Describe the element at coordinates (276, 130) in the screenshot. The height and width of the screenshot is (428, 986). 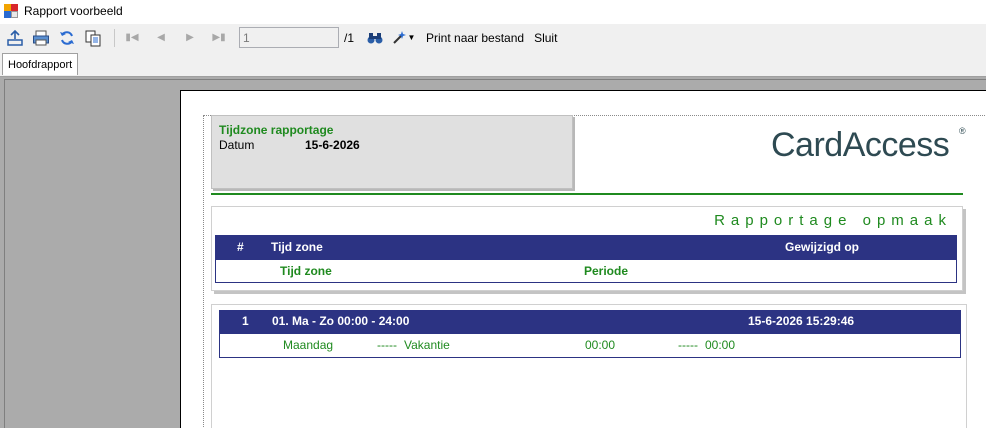
I see `report-title: Tijdzone rapportage` at that location.